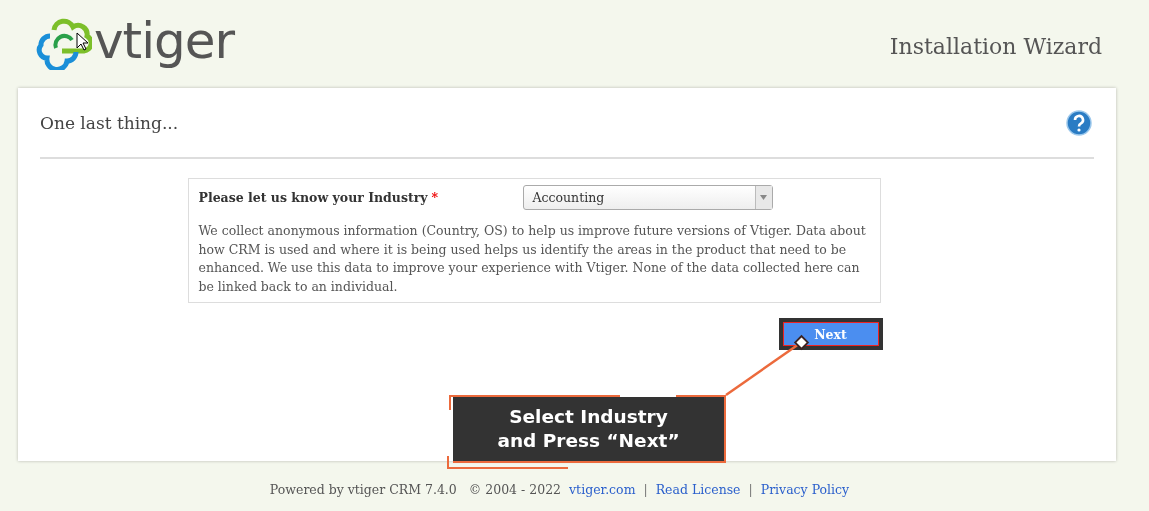 The image size is (1149, 511). What do you see at coordinates (1079, 122) in the screenshot?
I see `help-icon` at bounding box center [1079, 122].